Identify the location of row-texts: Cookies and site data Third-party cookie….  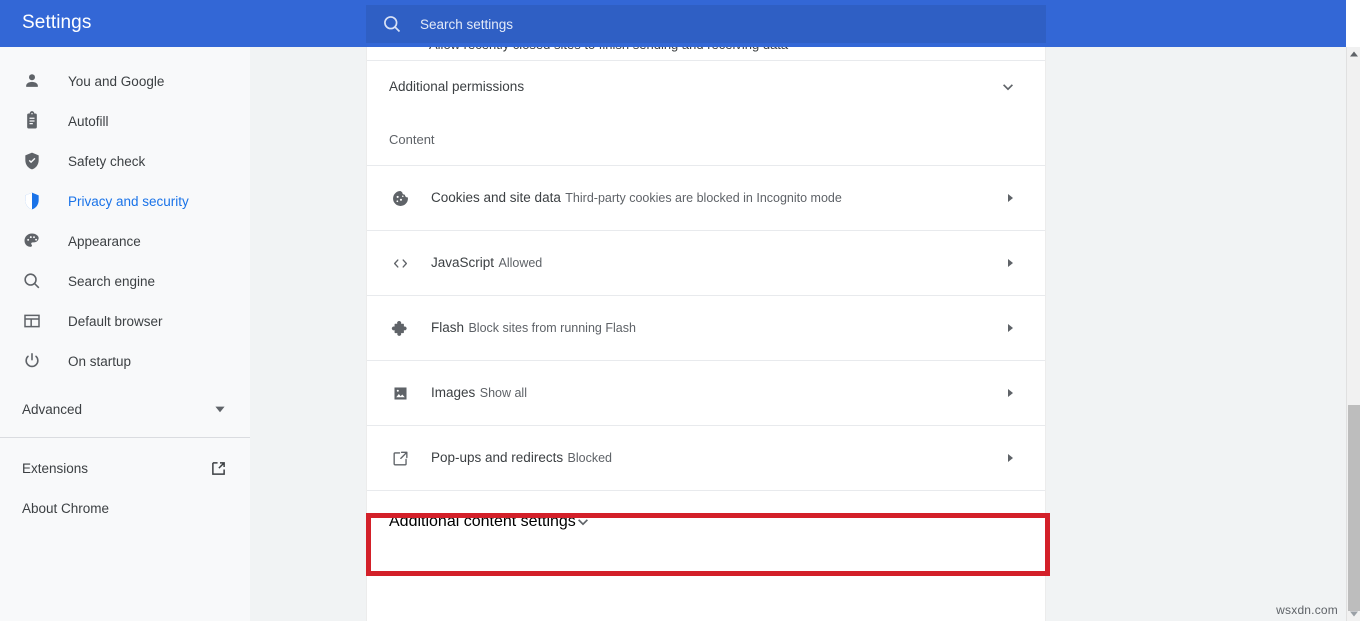
(718, 198).